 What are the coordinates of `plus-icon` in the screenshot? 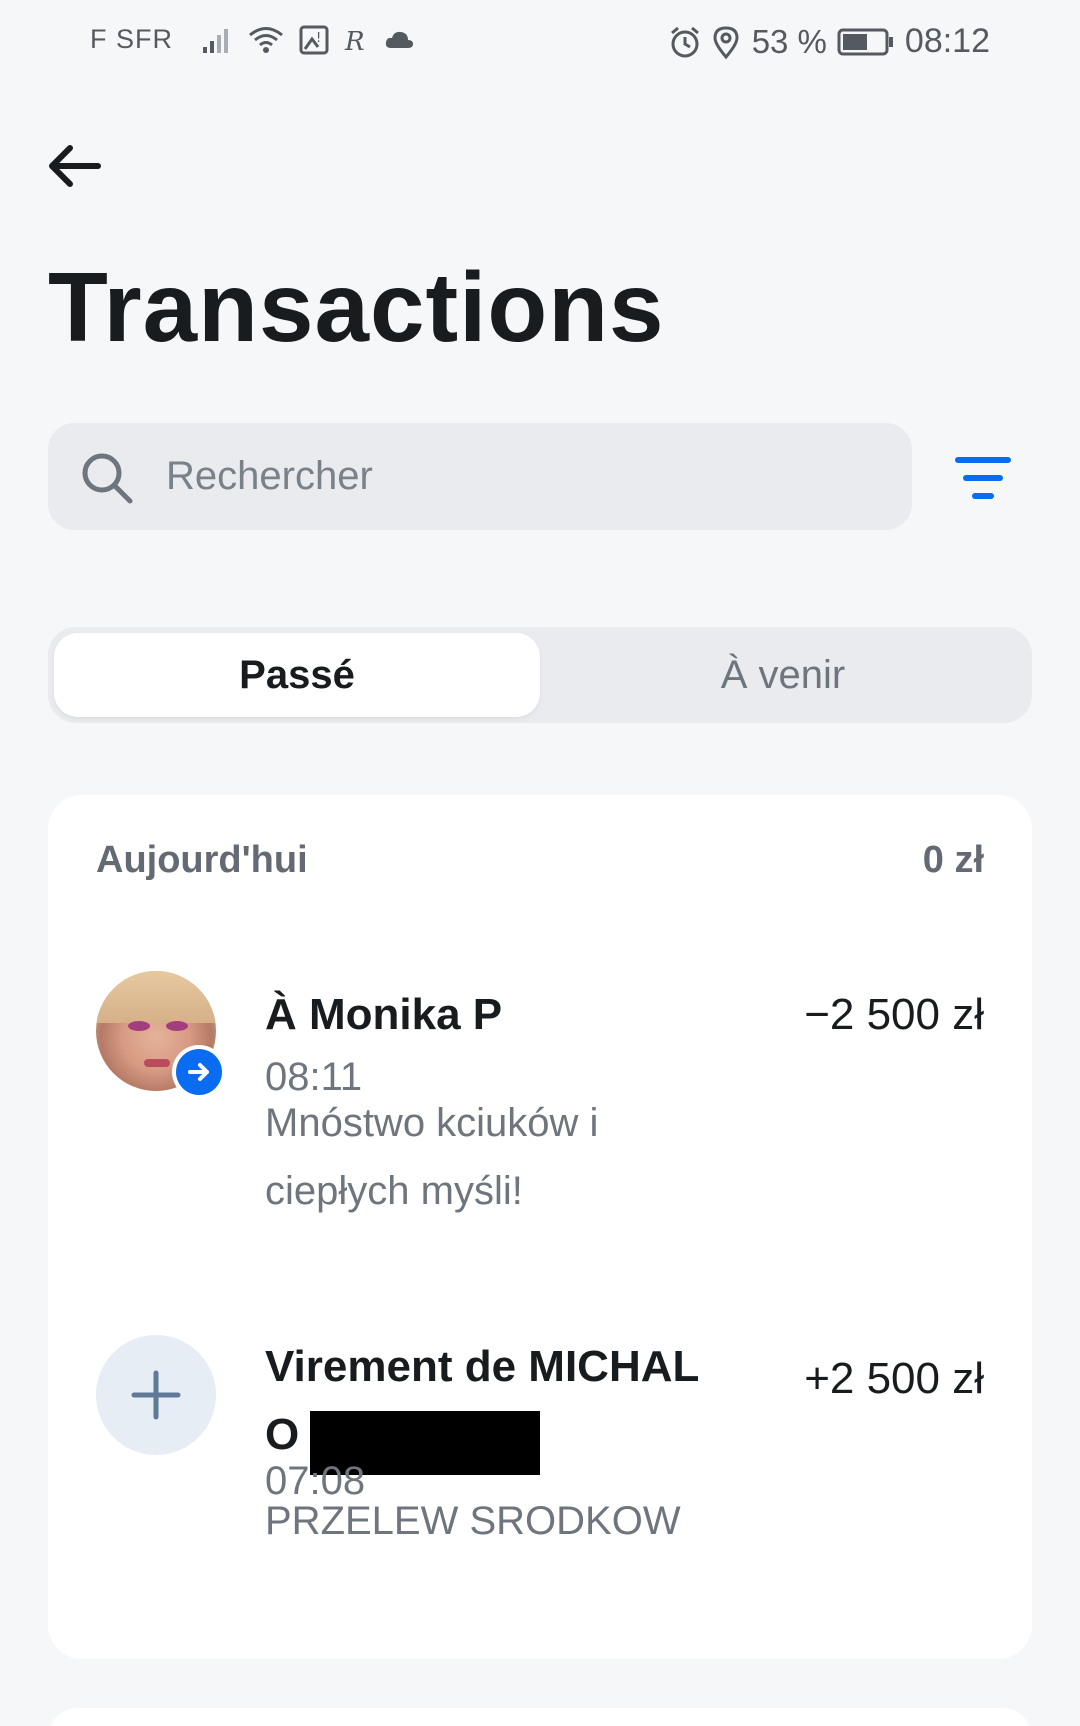 It's located at (156, 1395).